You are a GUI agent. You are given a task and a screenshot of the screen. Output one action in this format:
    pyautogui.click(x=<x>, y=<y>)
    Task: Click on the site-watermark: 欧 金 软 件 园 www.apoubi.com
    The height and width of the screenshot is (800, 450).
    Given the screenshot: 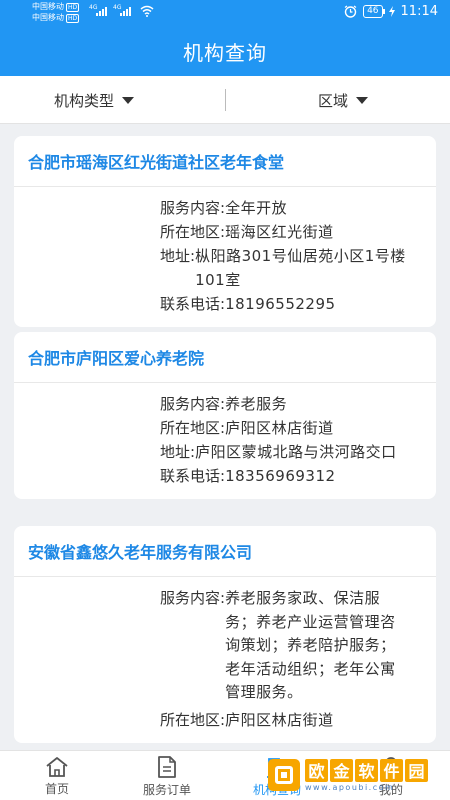 What is the action you would take?
    pyautogui.click(x=355, y=775)
    